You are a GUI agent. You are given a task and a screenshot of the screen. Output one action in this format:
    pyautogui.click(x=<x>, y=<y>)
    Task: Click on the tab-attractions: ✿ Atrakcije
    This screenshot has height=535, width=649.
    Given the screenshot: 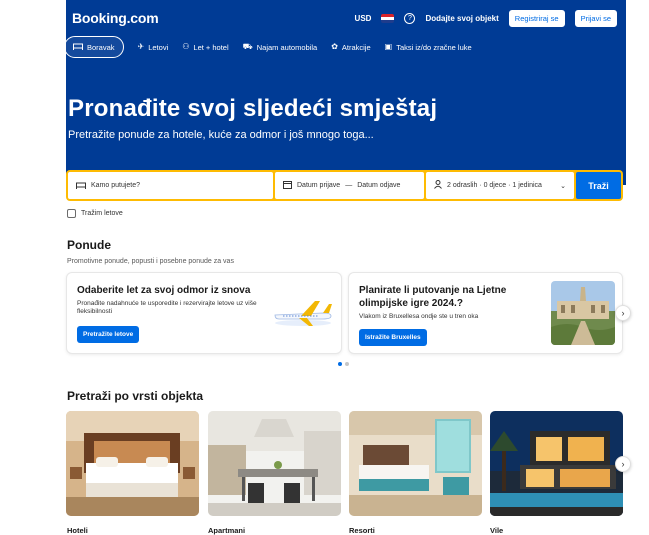 What is the action you would take?
    pyautogui.click(x=350, y=47)
    